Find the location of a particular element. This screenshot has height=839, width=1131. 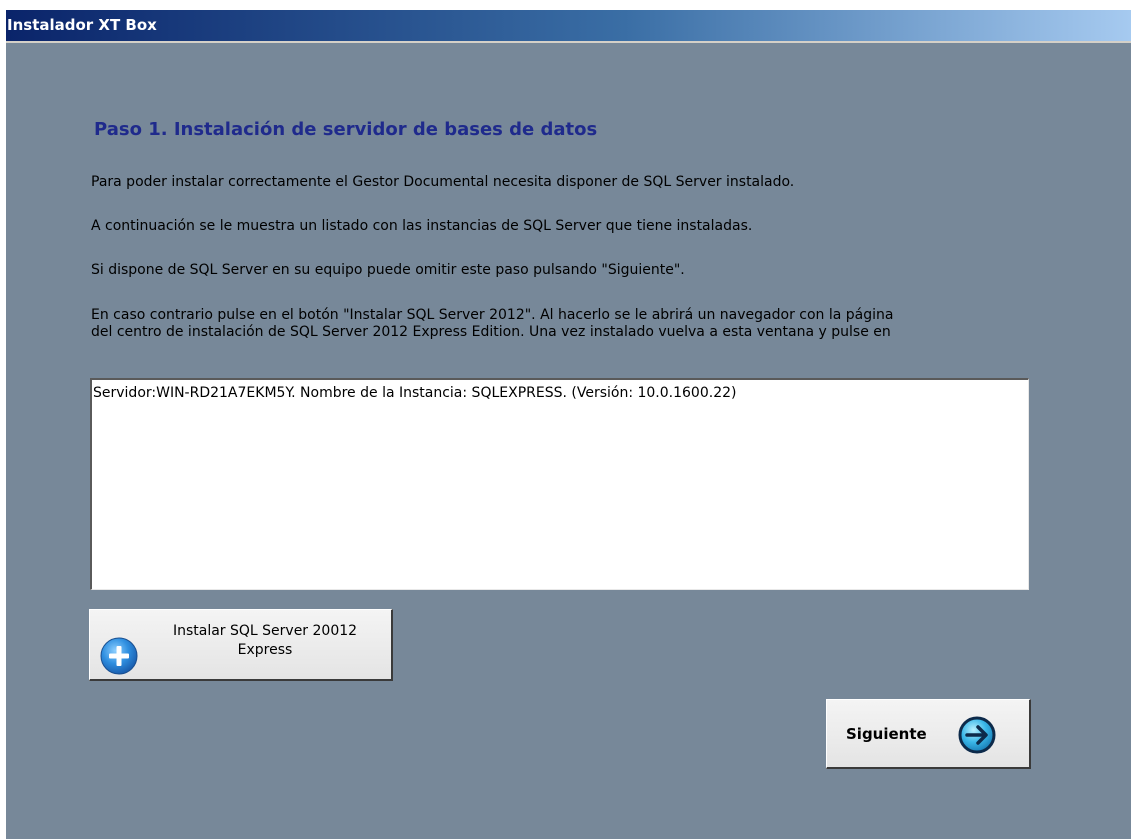

window-title-bar: Instalador XT Box is located at coordinates (568, 25).